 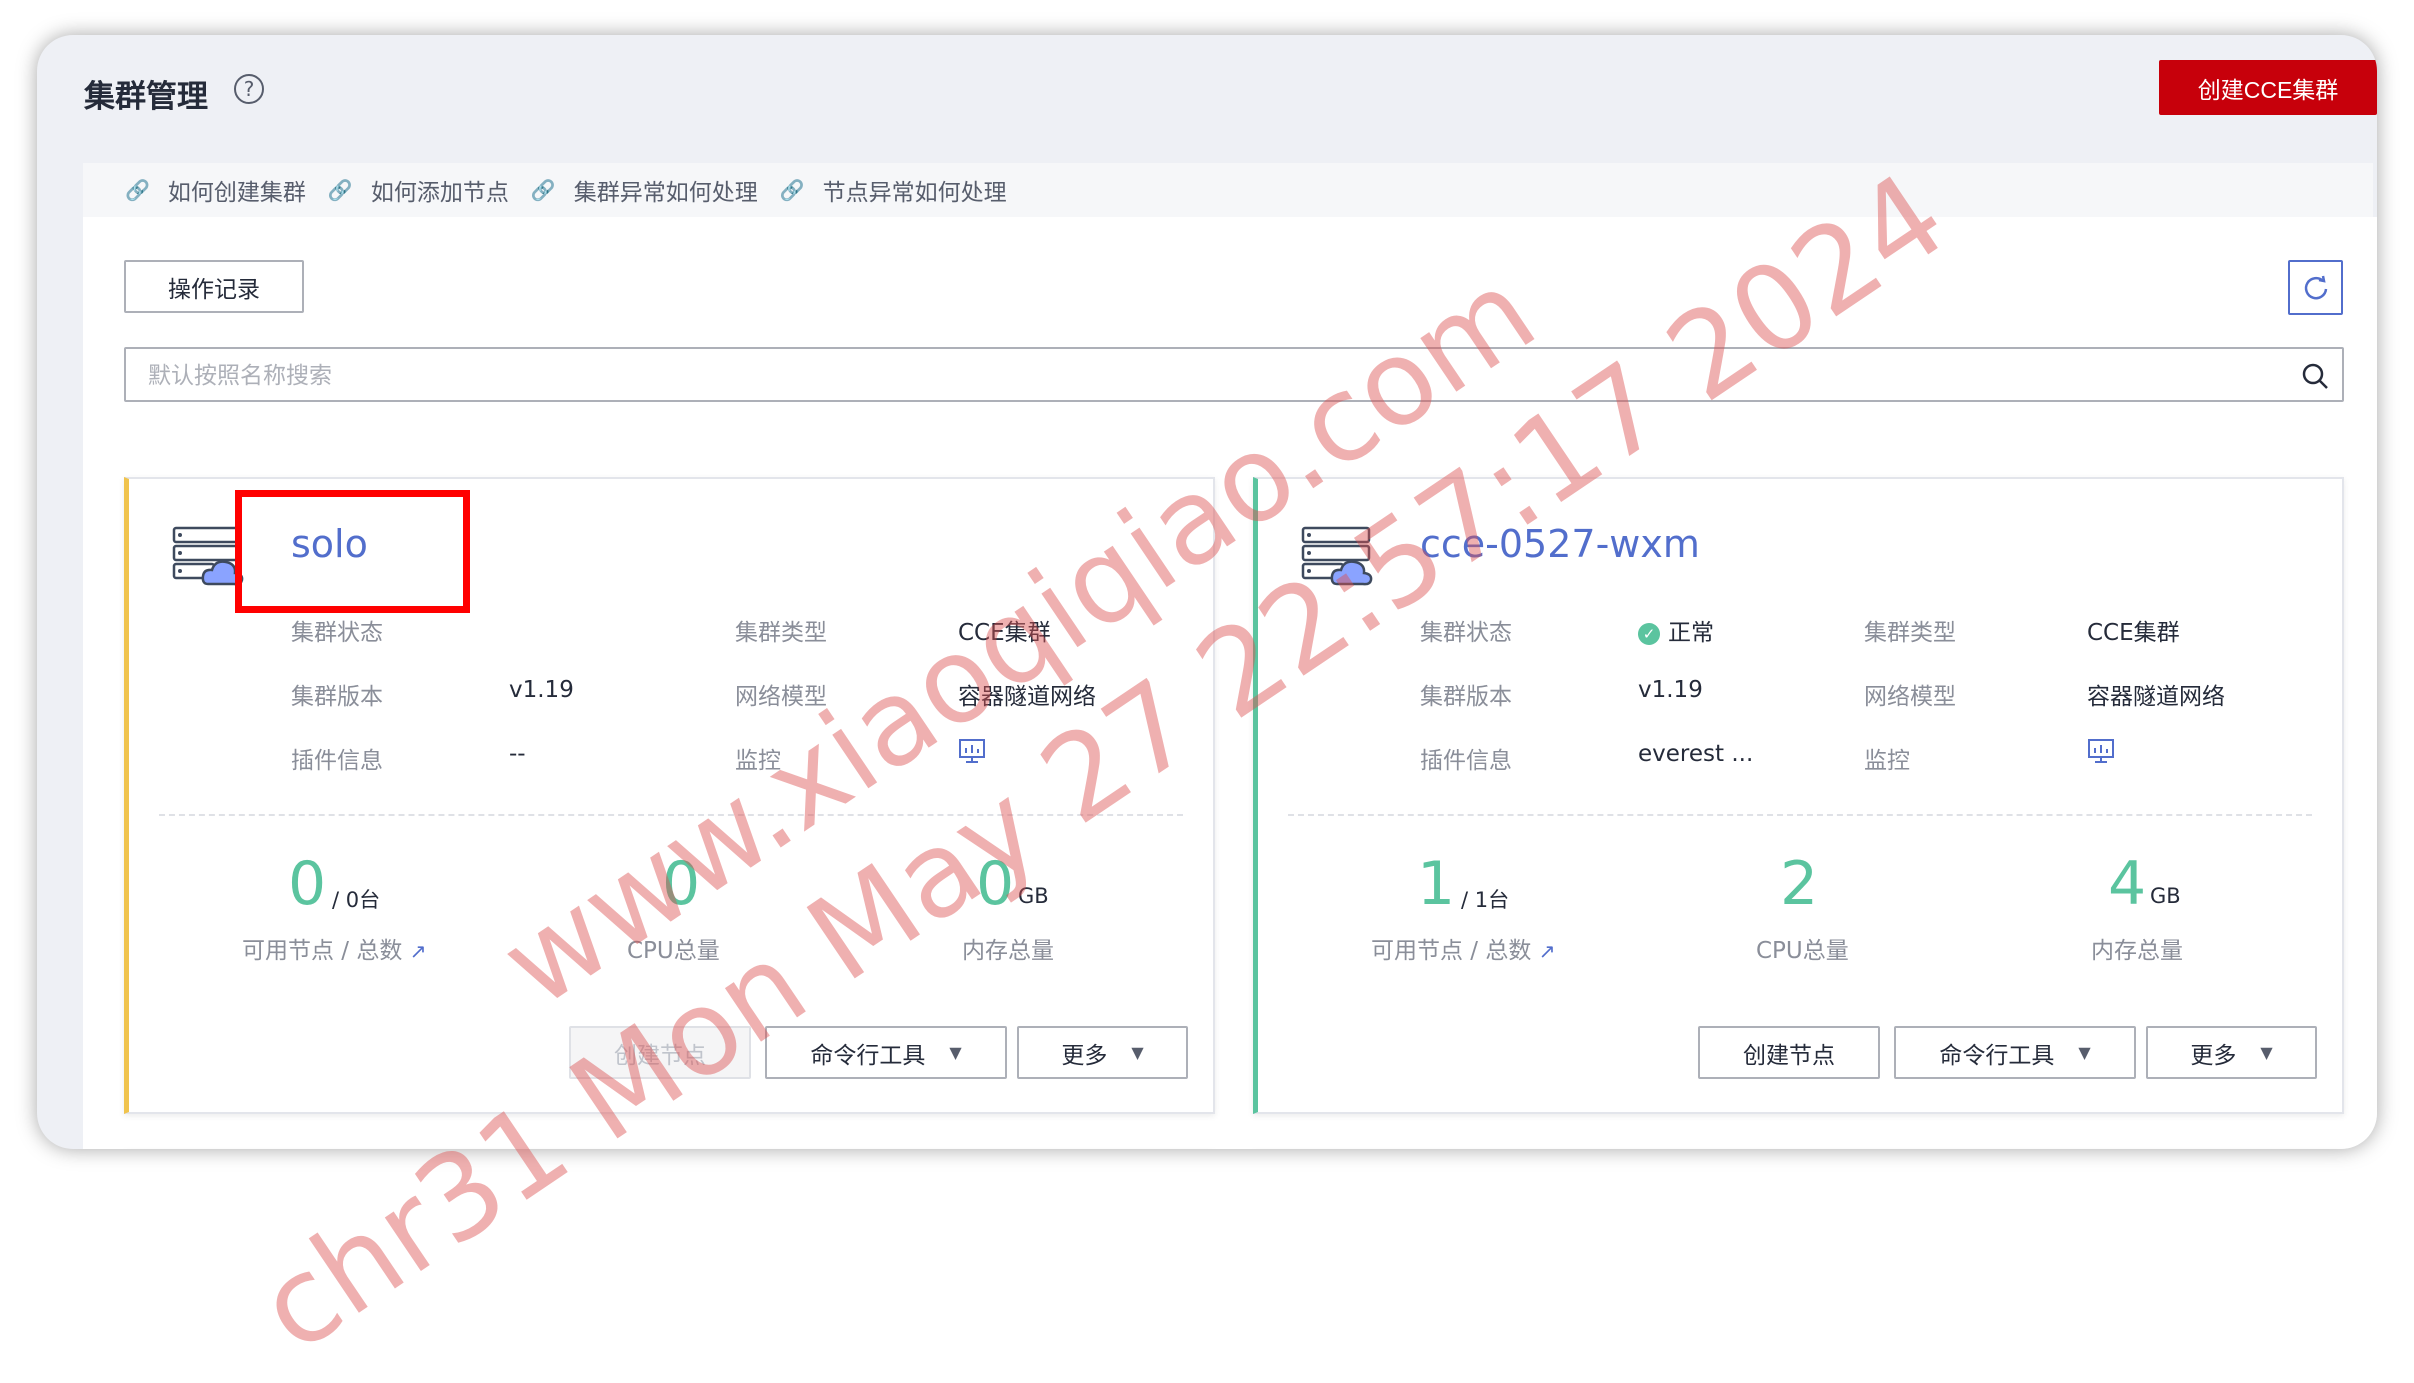 I want to click on refresh-button, so click(x=2315, y=287).